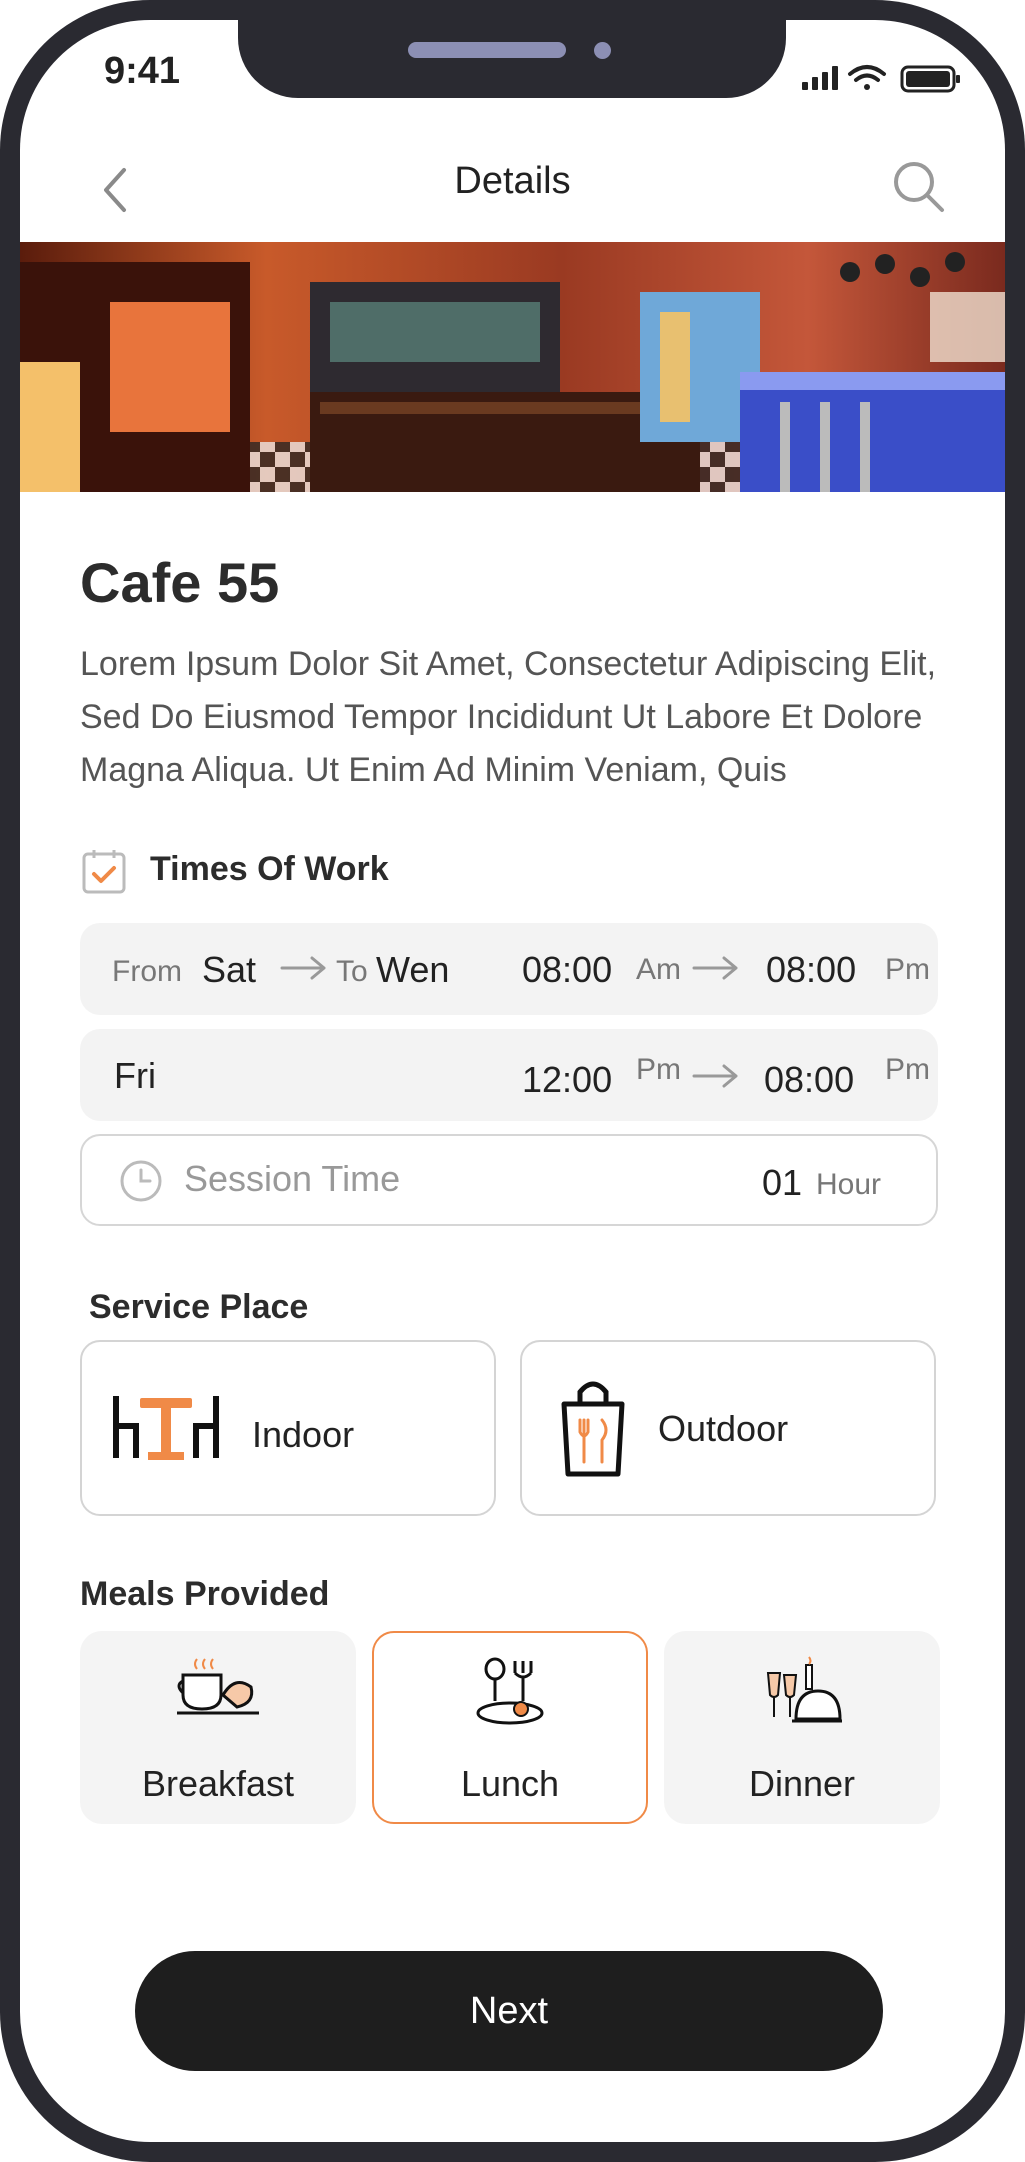  I want to click on notch, so click(512, 59).